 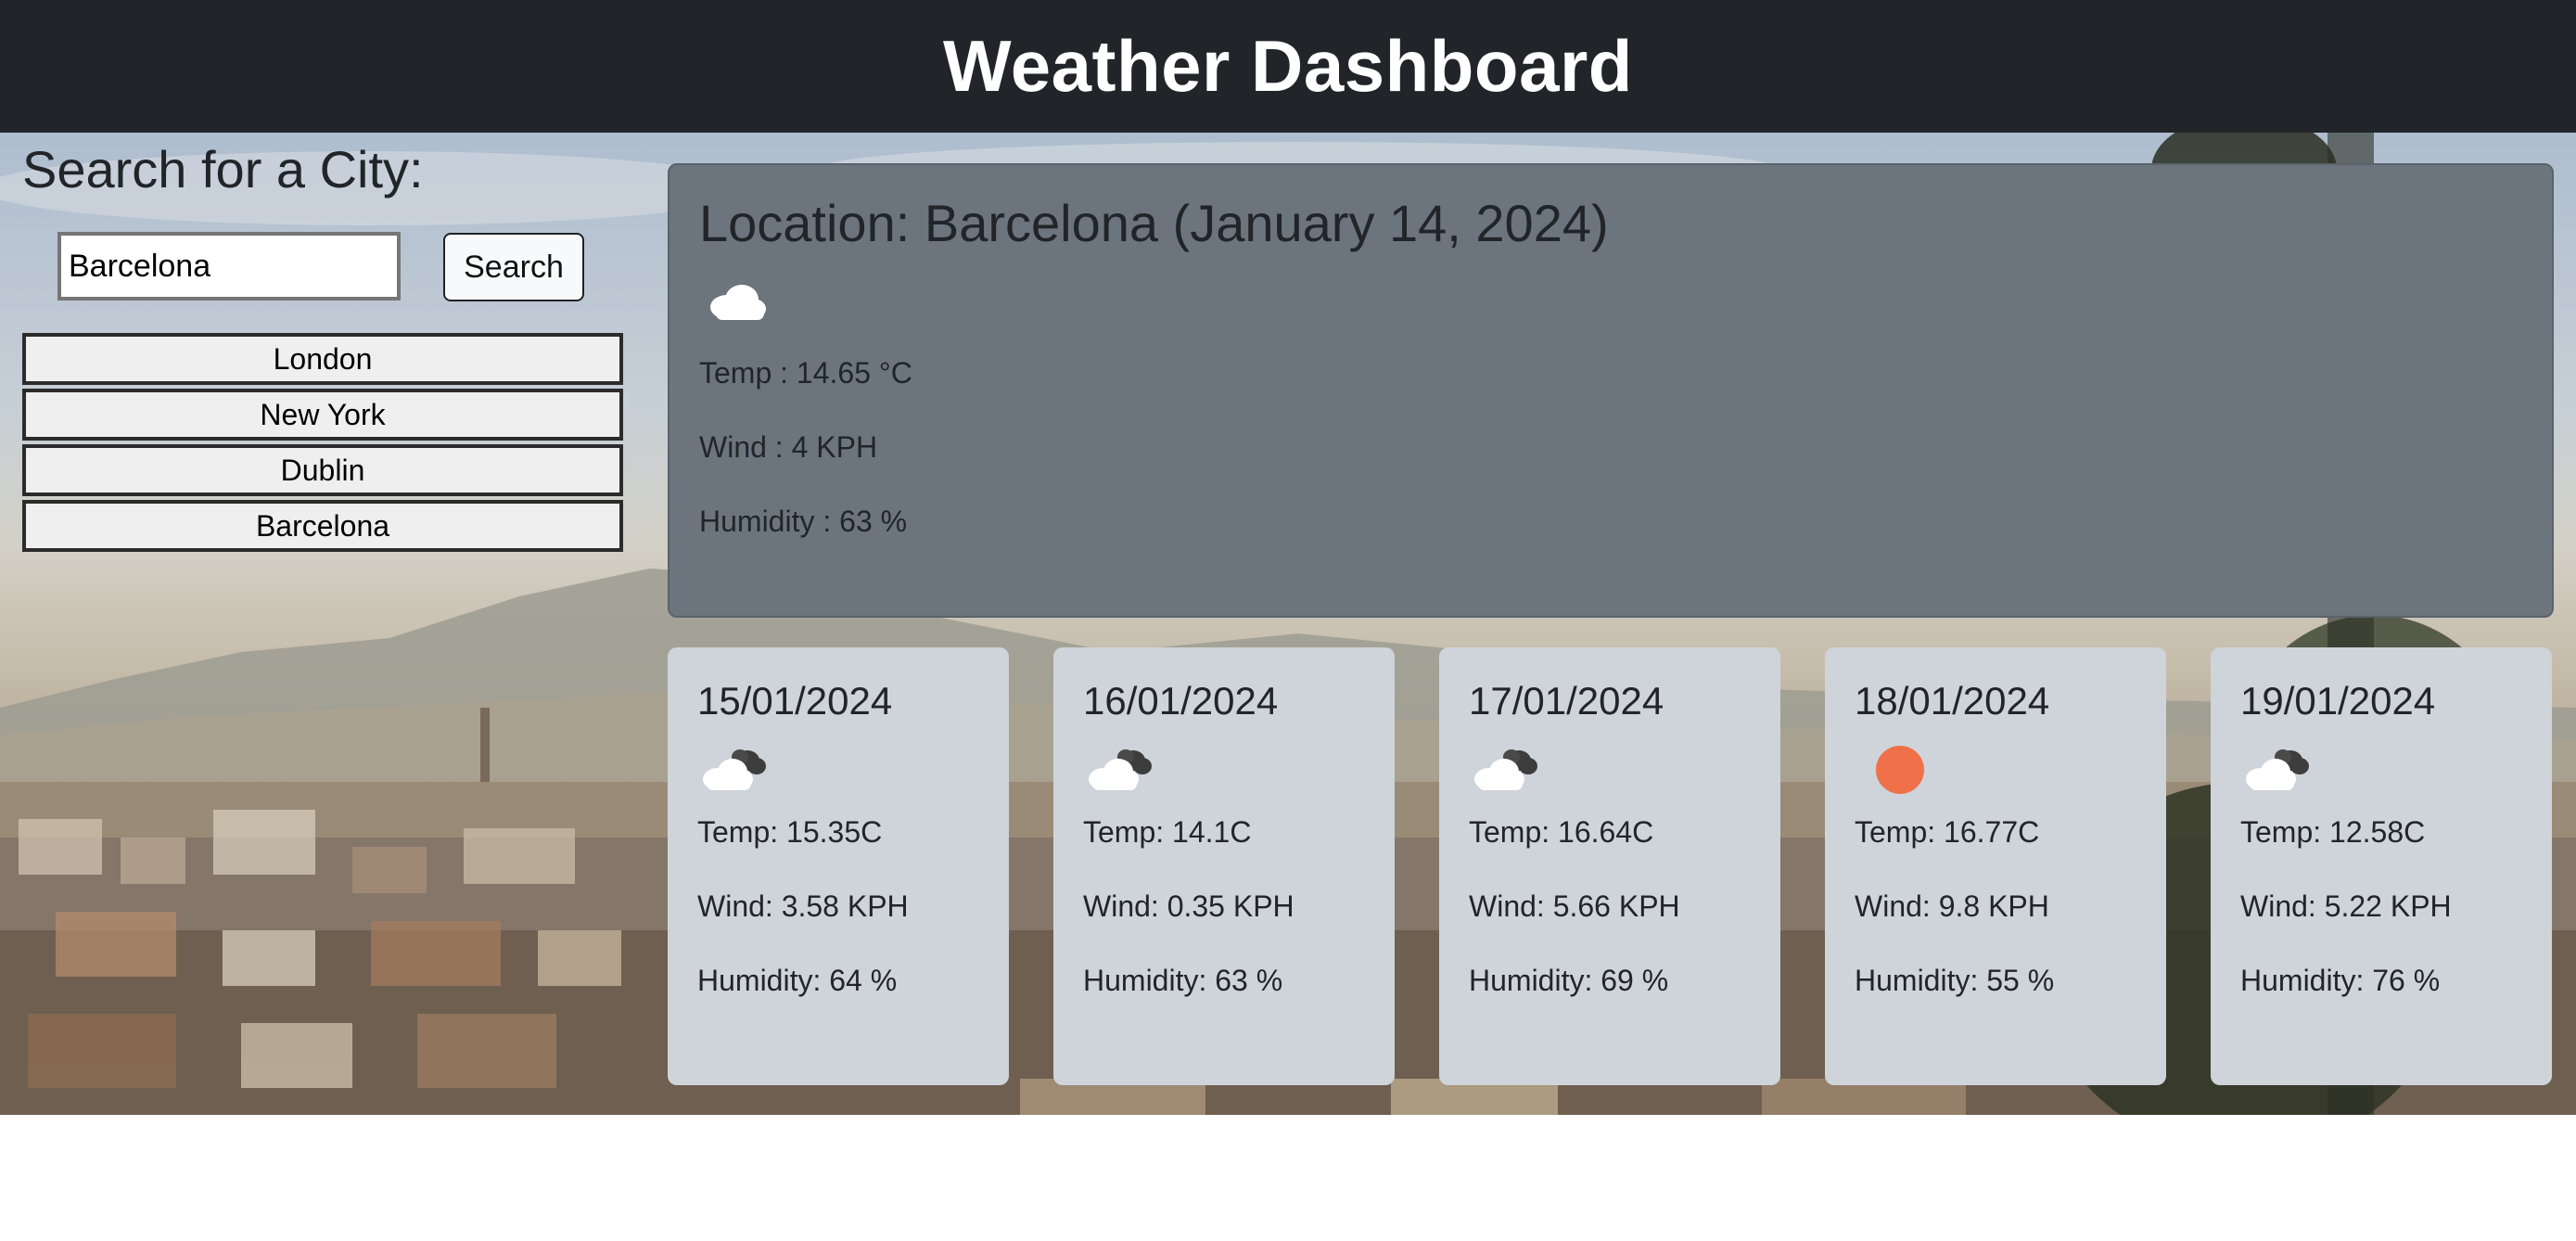 What do you see at coordinates (797, 981) in the screenshot?
I see `forecast-humidity: Humidity: 64 %` at bounding box center [797, 981].